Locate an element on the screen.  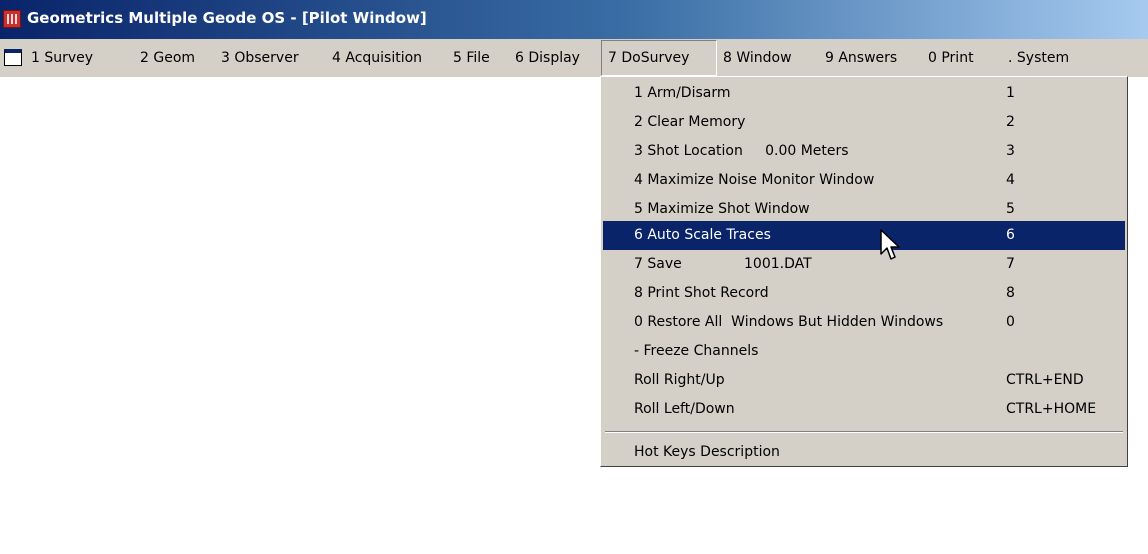
menu-item-shortcut: CTRL+END is located at coordinates (1045, 380).